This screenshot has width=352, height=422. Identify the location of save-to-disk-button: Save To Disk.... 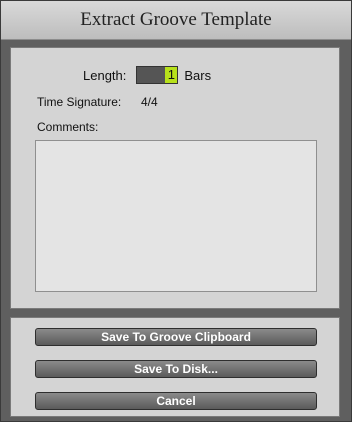
(176, 369).